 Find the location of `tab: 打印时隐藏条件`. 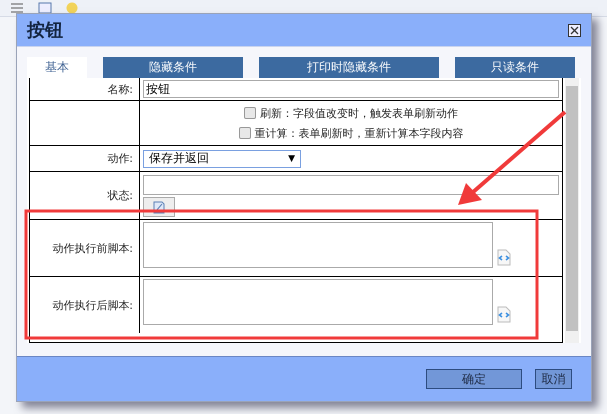

tab: 打印时隐藏条件 is located at coordinates (349, 67).